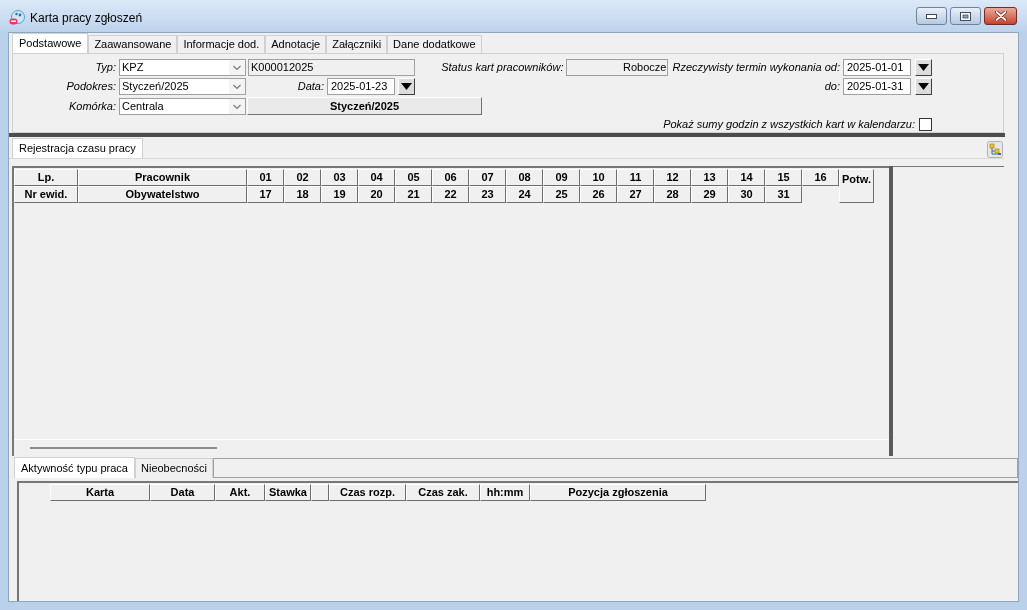  What do you see at coordinates (182, 492) in the screenshot?
I see `column-header: Data` at bounding box center [182, 492].